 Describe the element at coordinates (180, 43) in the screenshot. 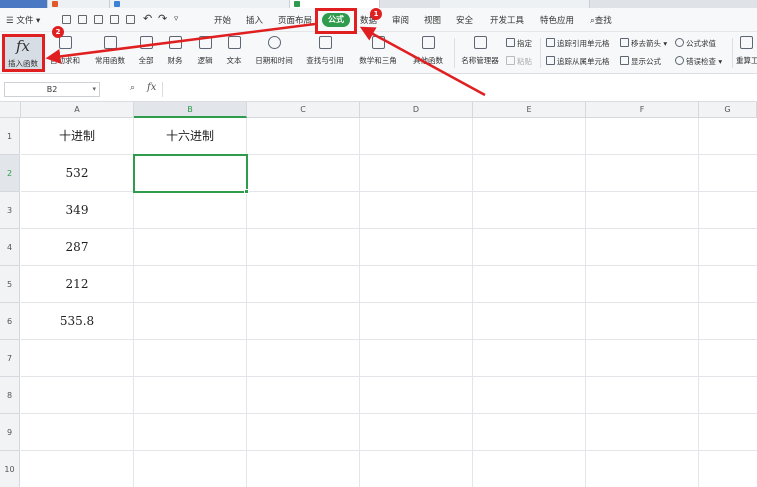

I see `arrow-to-insert-function` at that location.